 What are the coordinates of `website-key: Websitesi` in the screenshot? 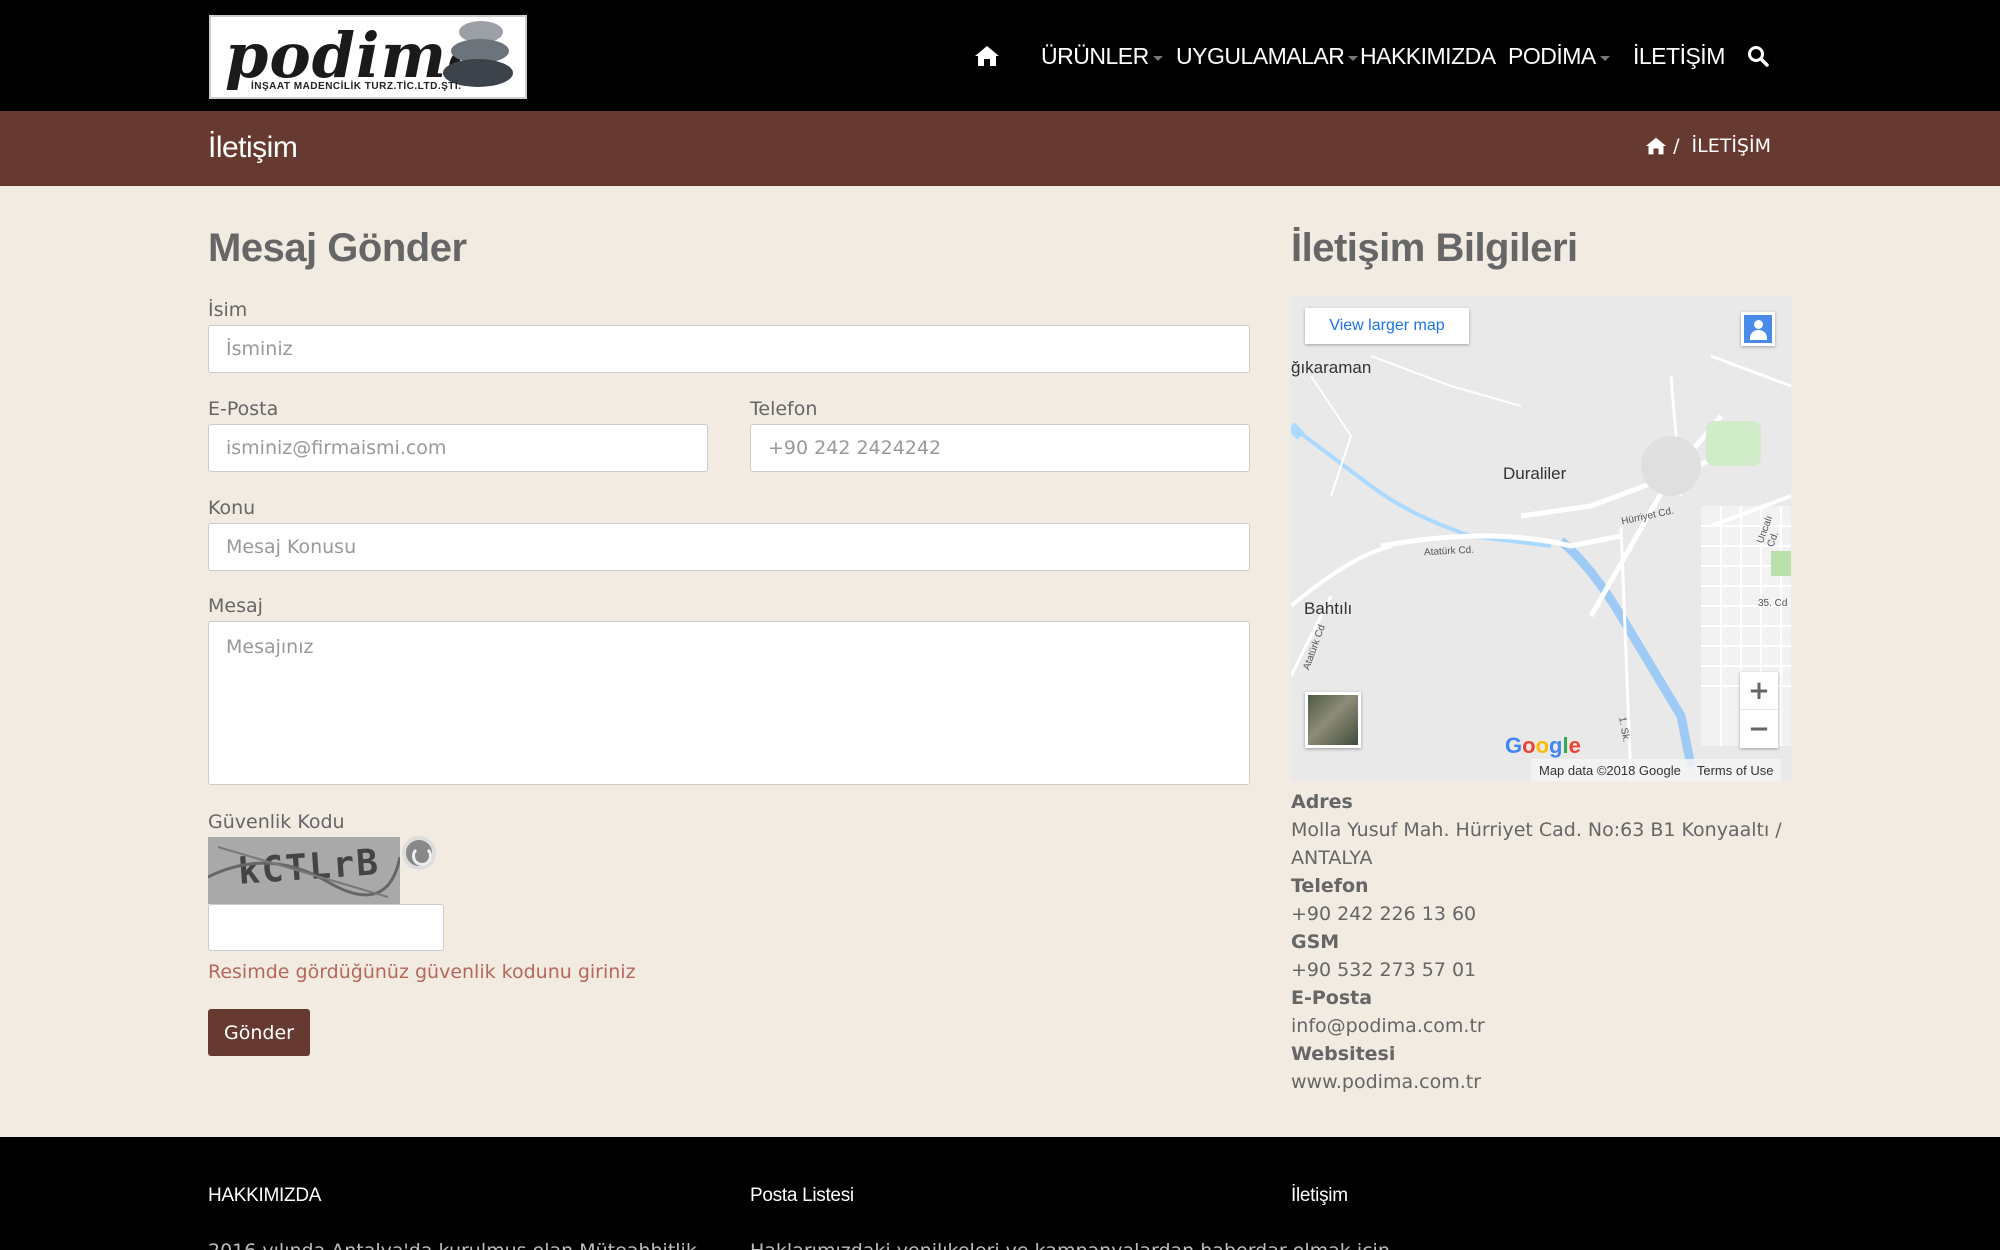 It's located at (1343, 1054).